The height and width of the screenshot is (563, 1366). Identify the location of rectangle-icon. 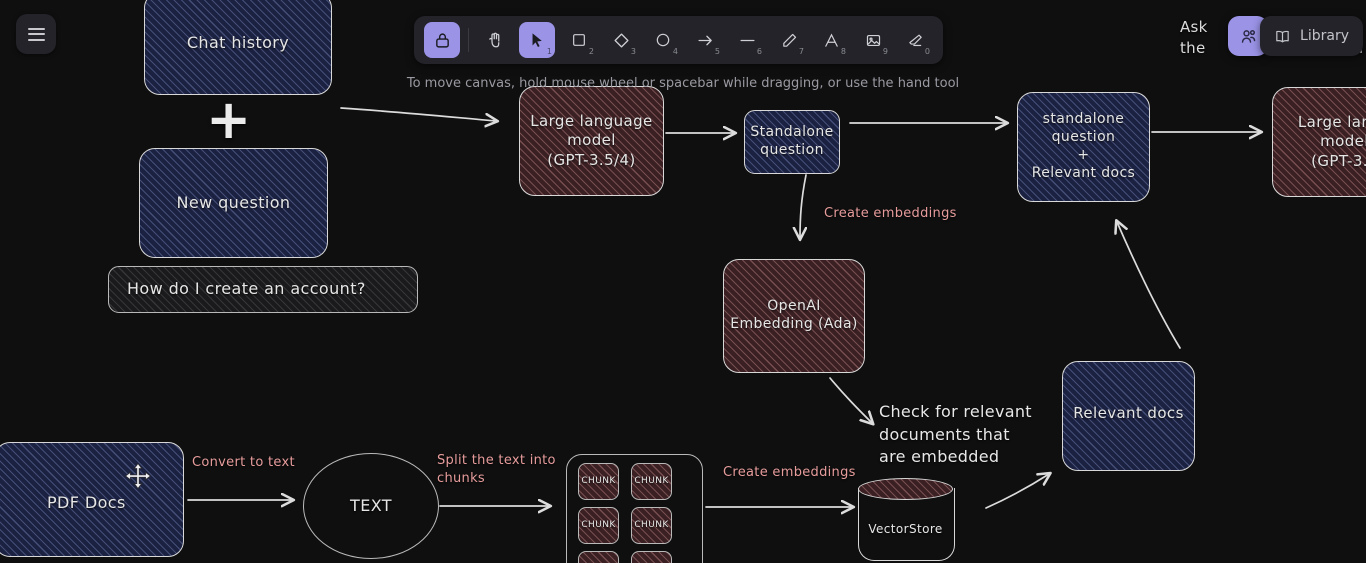
(579, 40).